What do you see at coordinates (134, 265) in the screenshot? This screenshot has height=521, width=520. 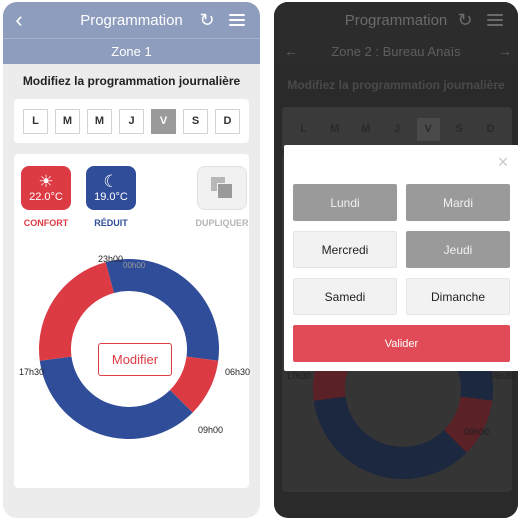 I see `time-label-0000: 00h00` at bounding box center [134, 265].